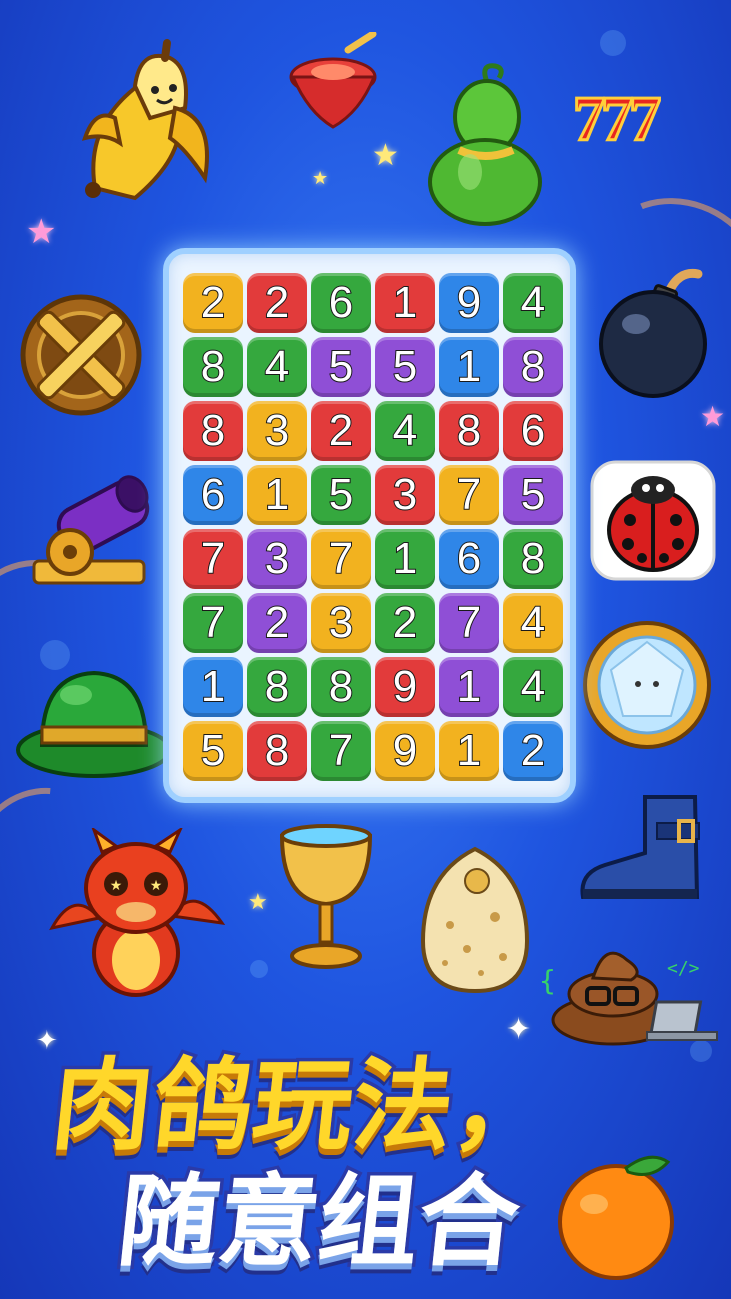 The height and width of the screenshot is (1299, 731). Describe the element at coordinates (91, 530) in the screenshot. I see `cannon-icon` at that location.